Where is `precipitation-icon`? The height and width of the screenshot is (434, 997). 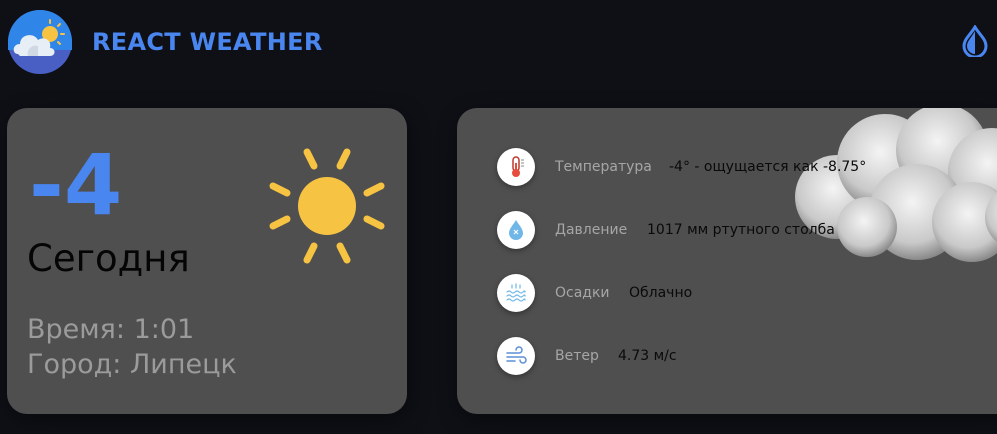 precipitation-icon is located at coordinates (516, 293).